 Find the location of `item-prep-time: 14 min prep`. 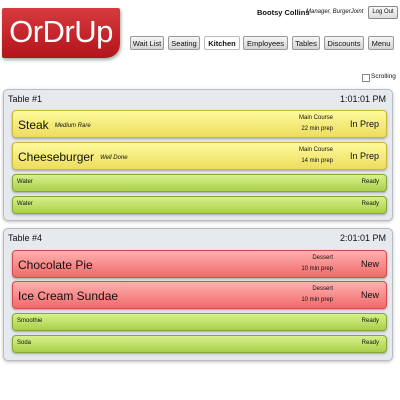

item-prep-time: 14 min prep is located at coordinates (317, 161).